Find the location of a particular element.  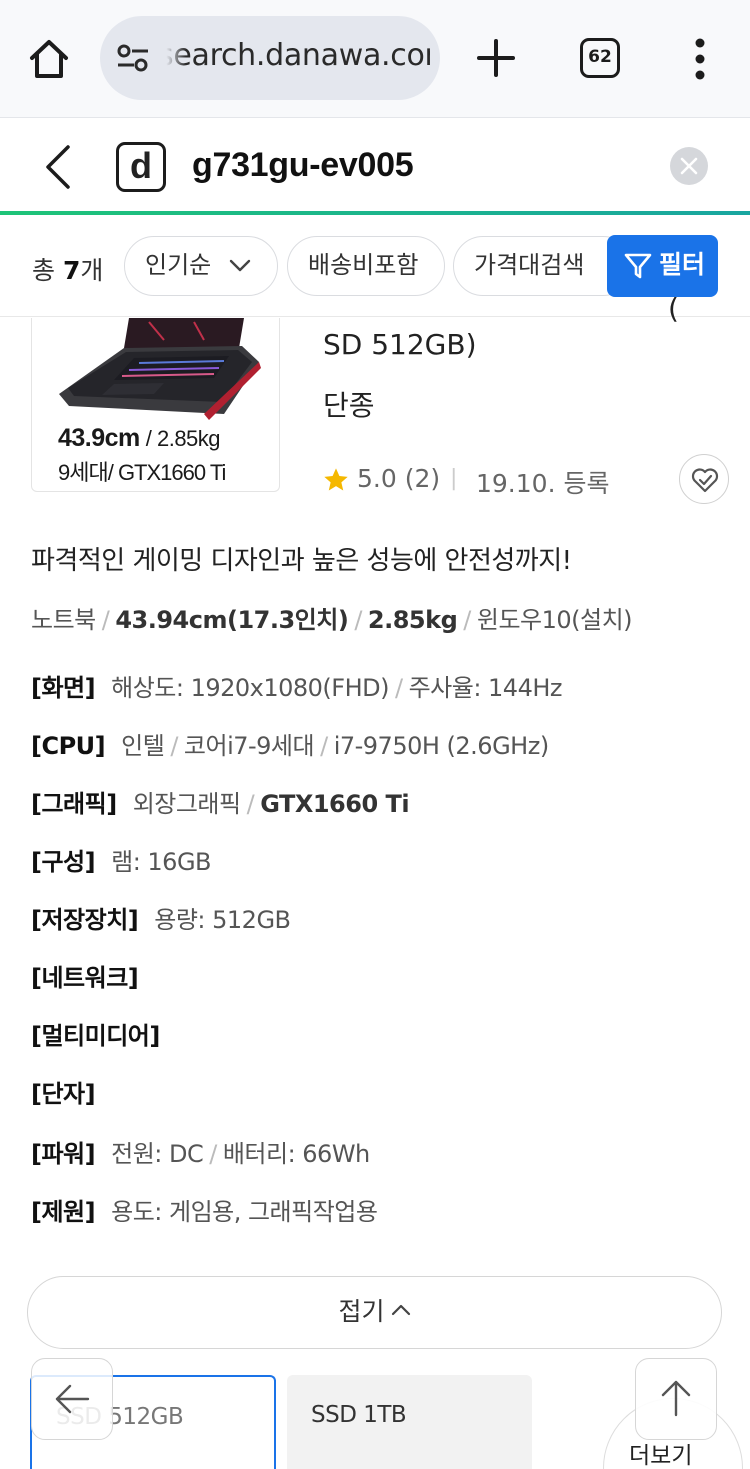

url-text: search.danawa.com is located at coordinates (294, 55).